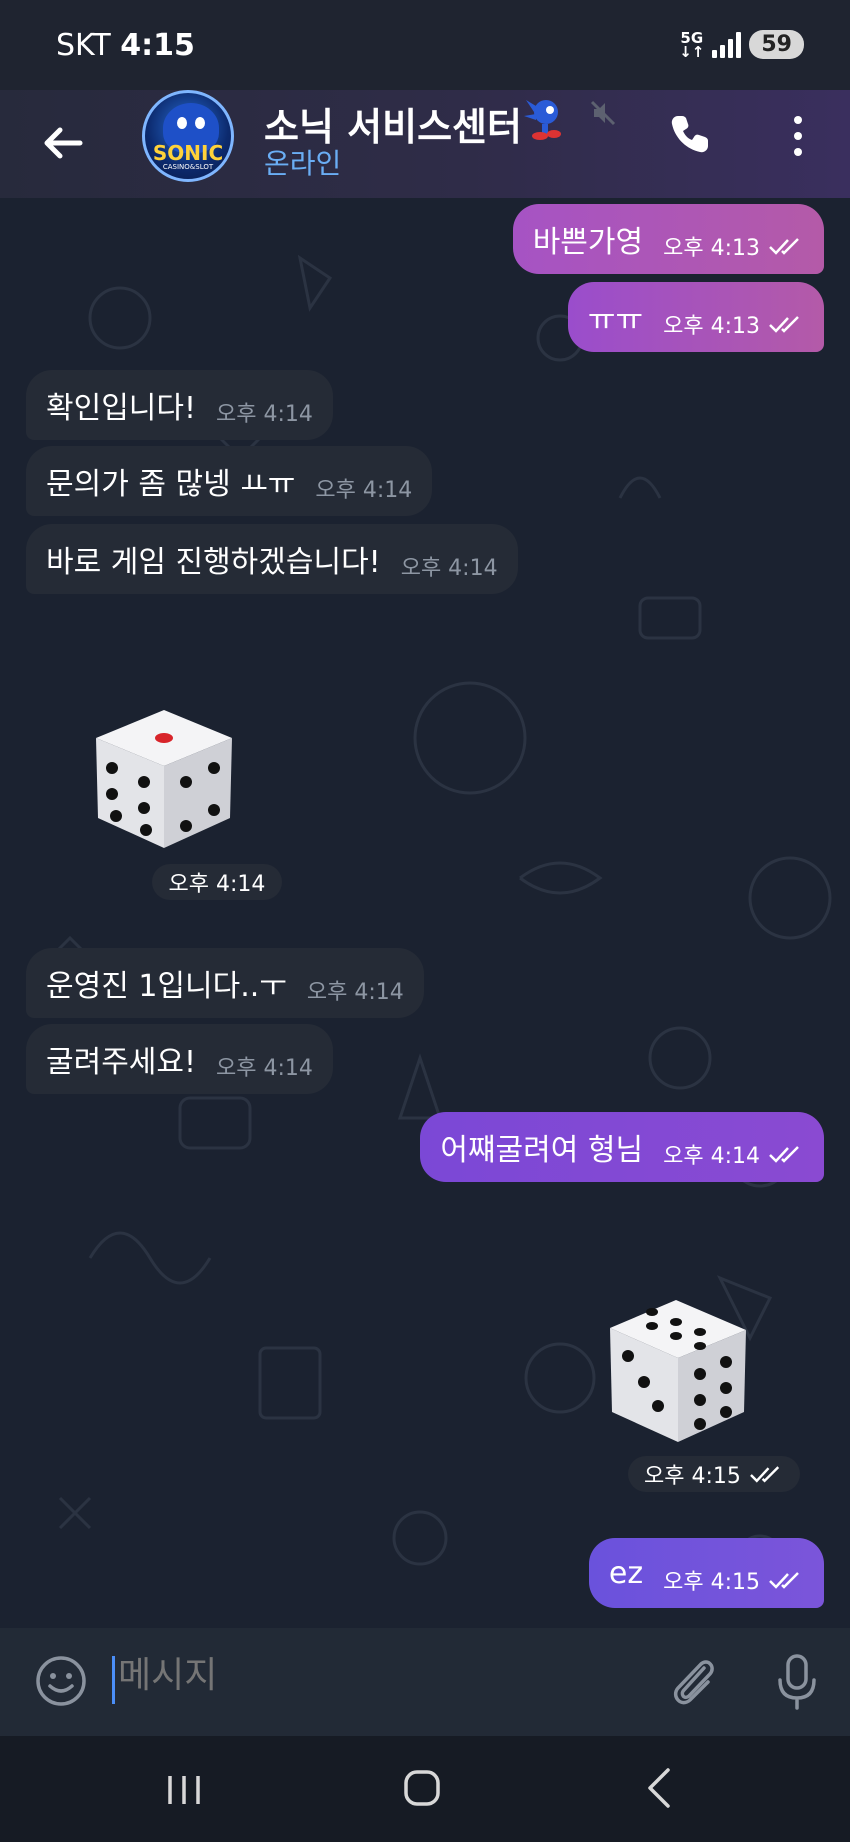  I want to click on mute-icon, so click(603, 113).